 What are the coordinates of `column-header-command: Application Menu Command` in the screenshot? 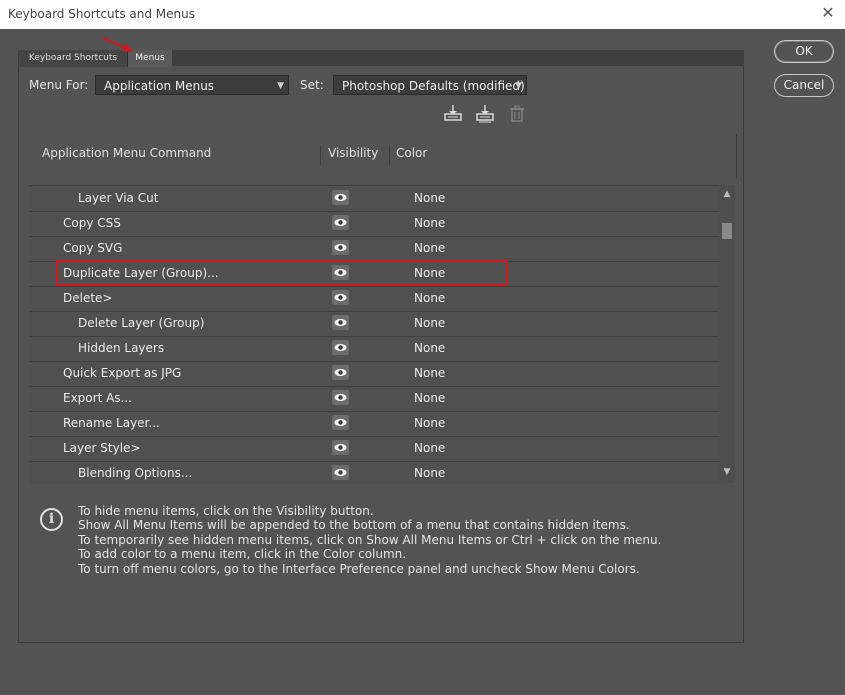 It's located at (126, 153).